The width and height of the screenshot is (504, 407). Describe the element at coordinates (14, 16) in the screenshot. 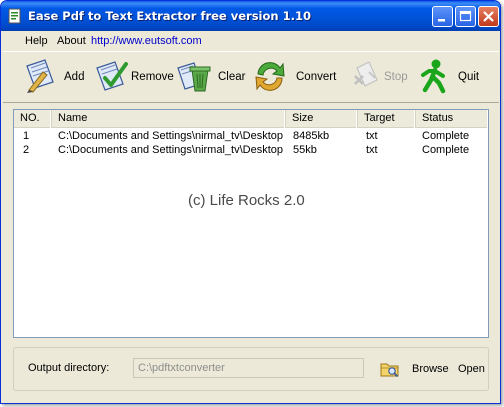

I see `app-icon` at that location.